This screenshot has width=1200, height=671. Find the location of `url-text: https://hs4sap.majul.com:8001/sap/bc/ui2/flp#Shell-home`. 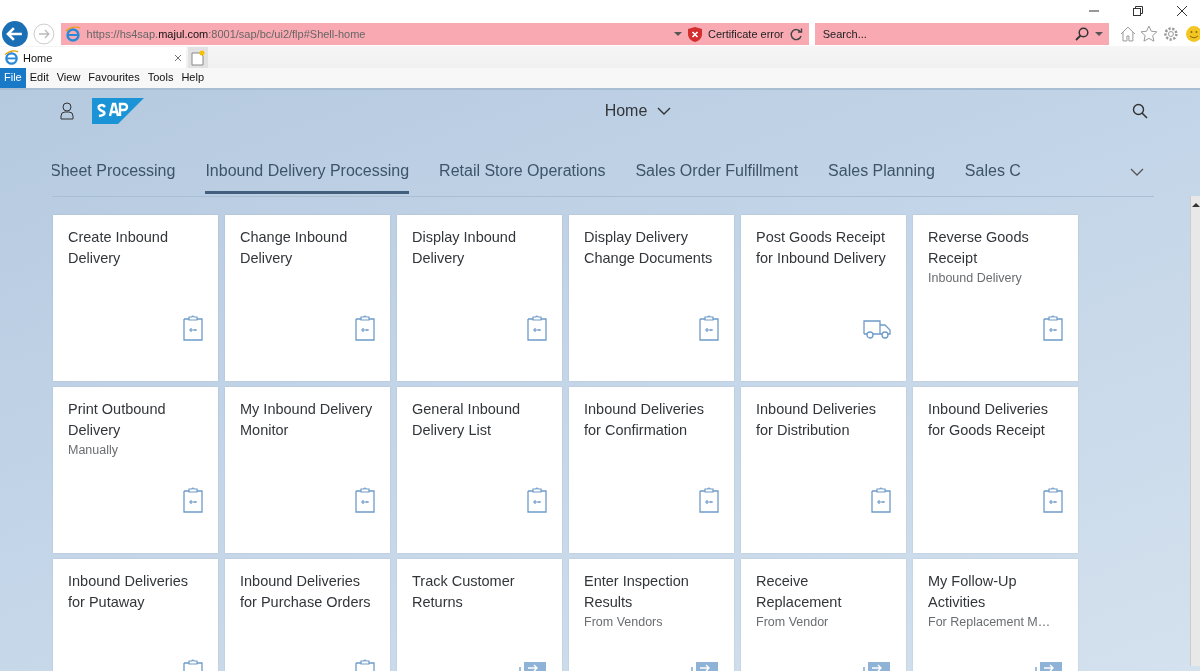

url-text: https://hs4sap.majul.com:8001/sap/bc/ui2/flp#Shell-home is located at coordinates (226, 34).